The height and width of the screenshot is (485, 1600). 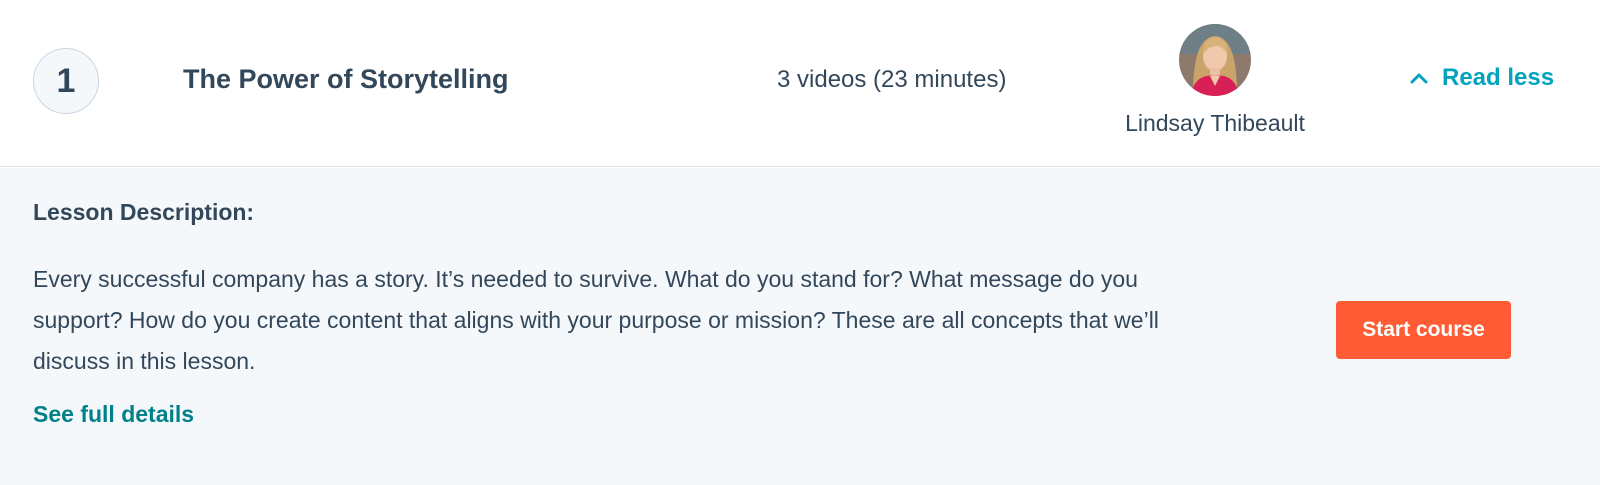 What do you see at coordinates (1498, 77) in the screenshot?
I see `read-less-label: Read less` at bounding box center [1498, 77].